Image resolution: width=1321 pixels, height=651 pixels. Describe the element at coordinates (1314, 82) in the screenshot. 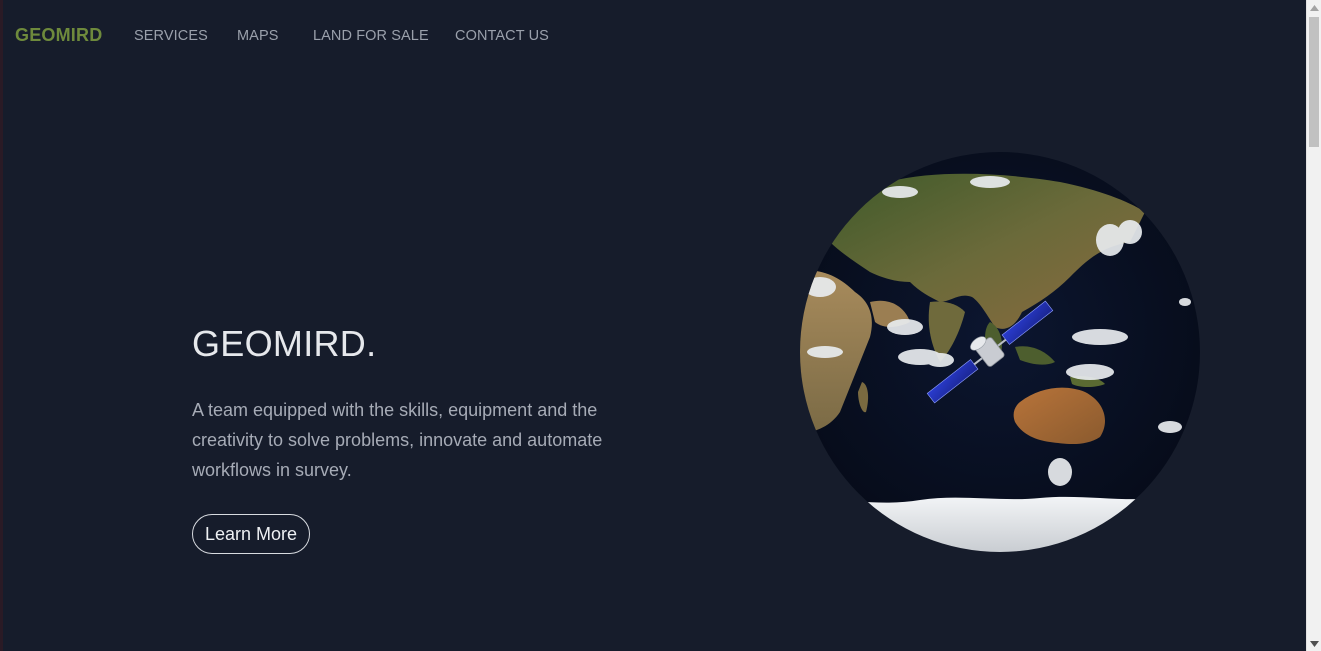

I see `scrollbar-thumb` at that location.